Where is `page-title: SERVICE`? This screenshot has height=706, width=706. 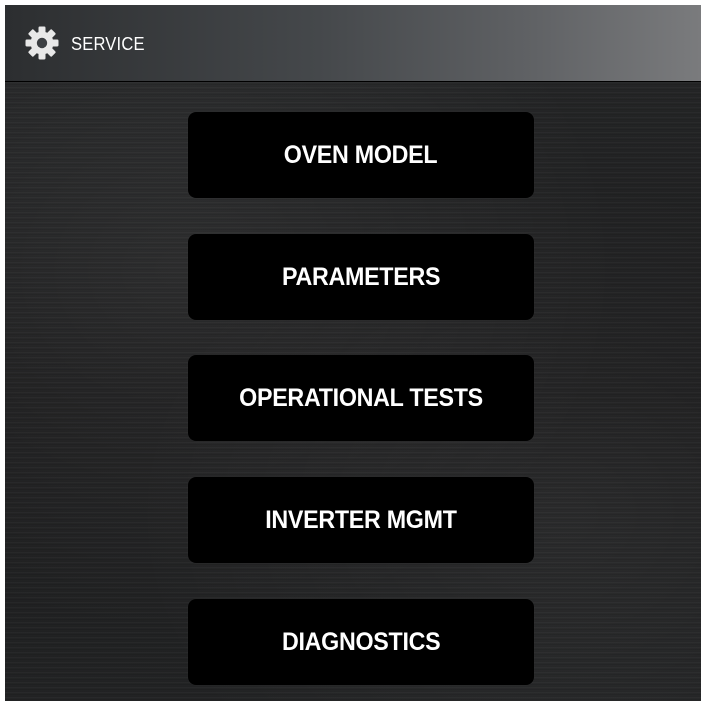
page-title: SERVICE is located at coordinates (108, 44).